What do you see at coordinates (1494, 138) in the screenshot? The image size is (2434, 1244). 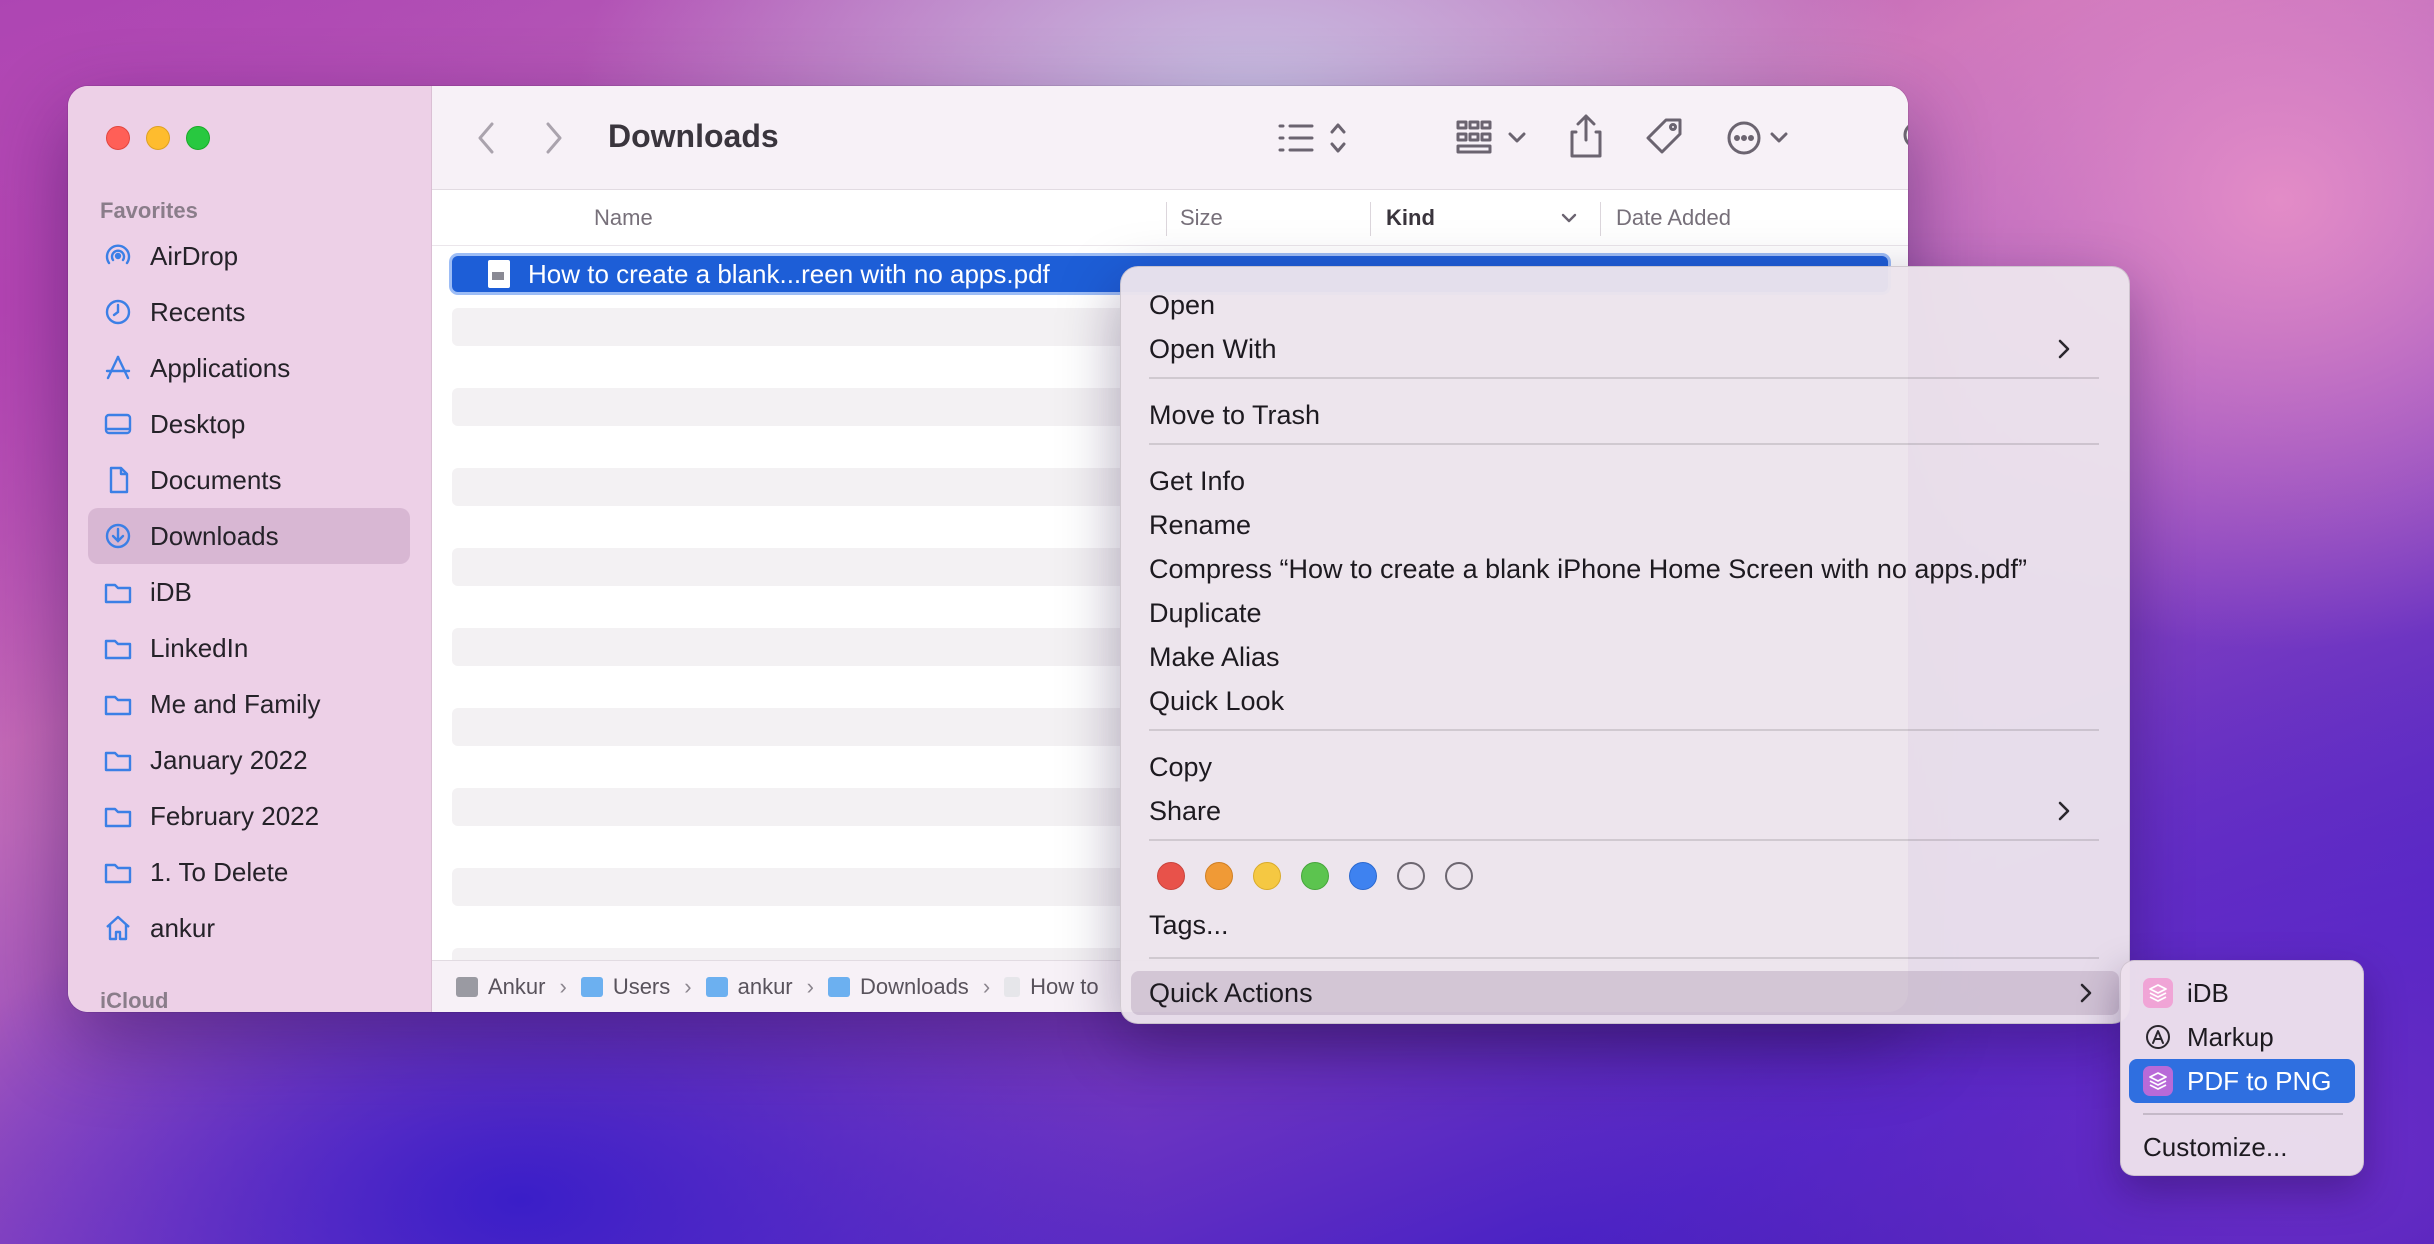 I see `group-button` at bounding box center [1494, 138].